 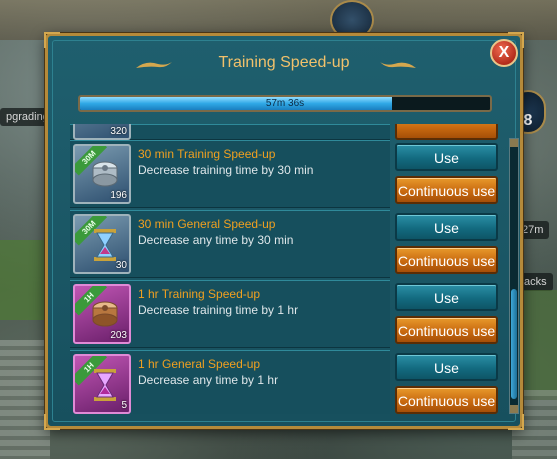 I want to click on progress-time-remaining: 57m 36s, so click(x=285, y=103).